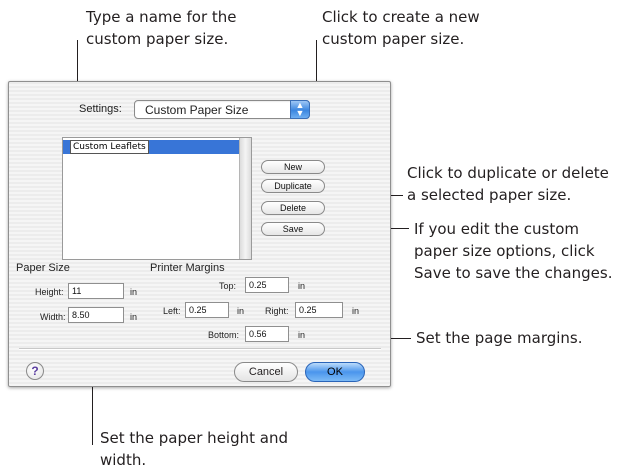 Image resolution: width=631 pixels, height=471 pixels. Describe the element at coordinates (319, 310) in the screenshot. I see `right-margin-field: 0.25` at that location.